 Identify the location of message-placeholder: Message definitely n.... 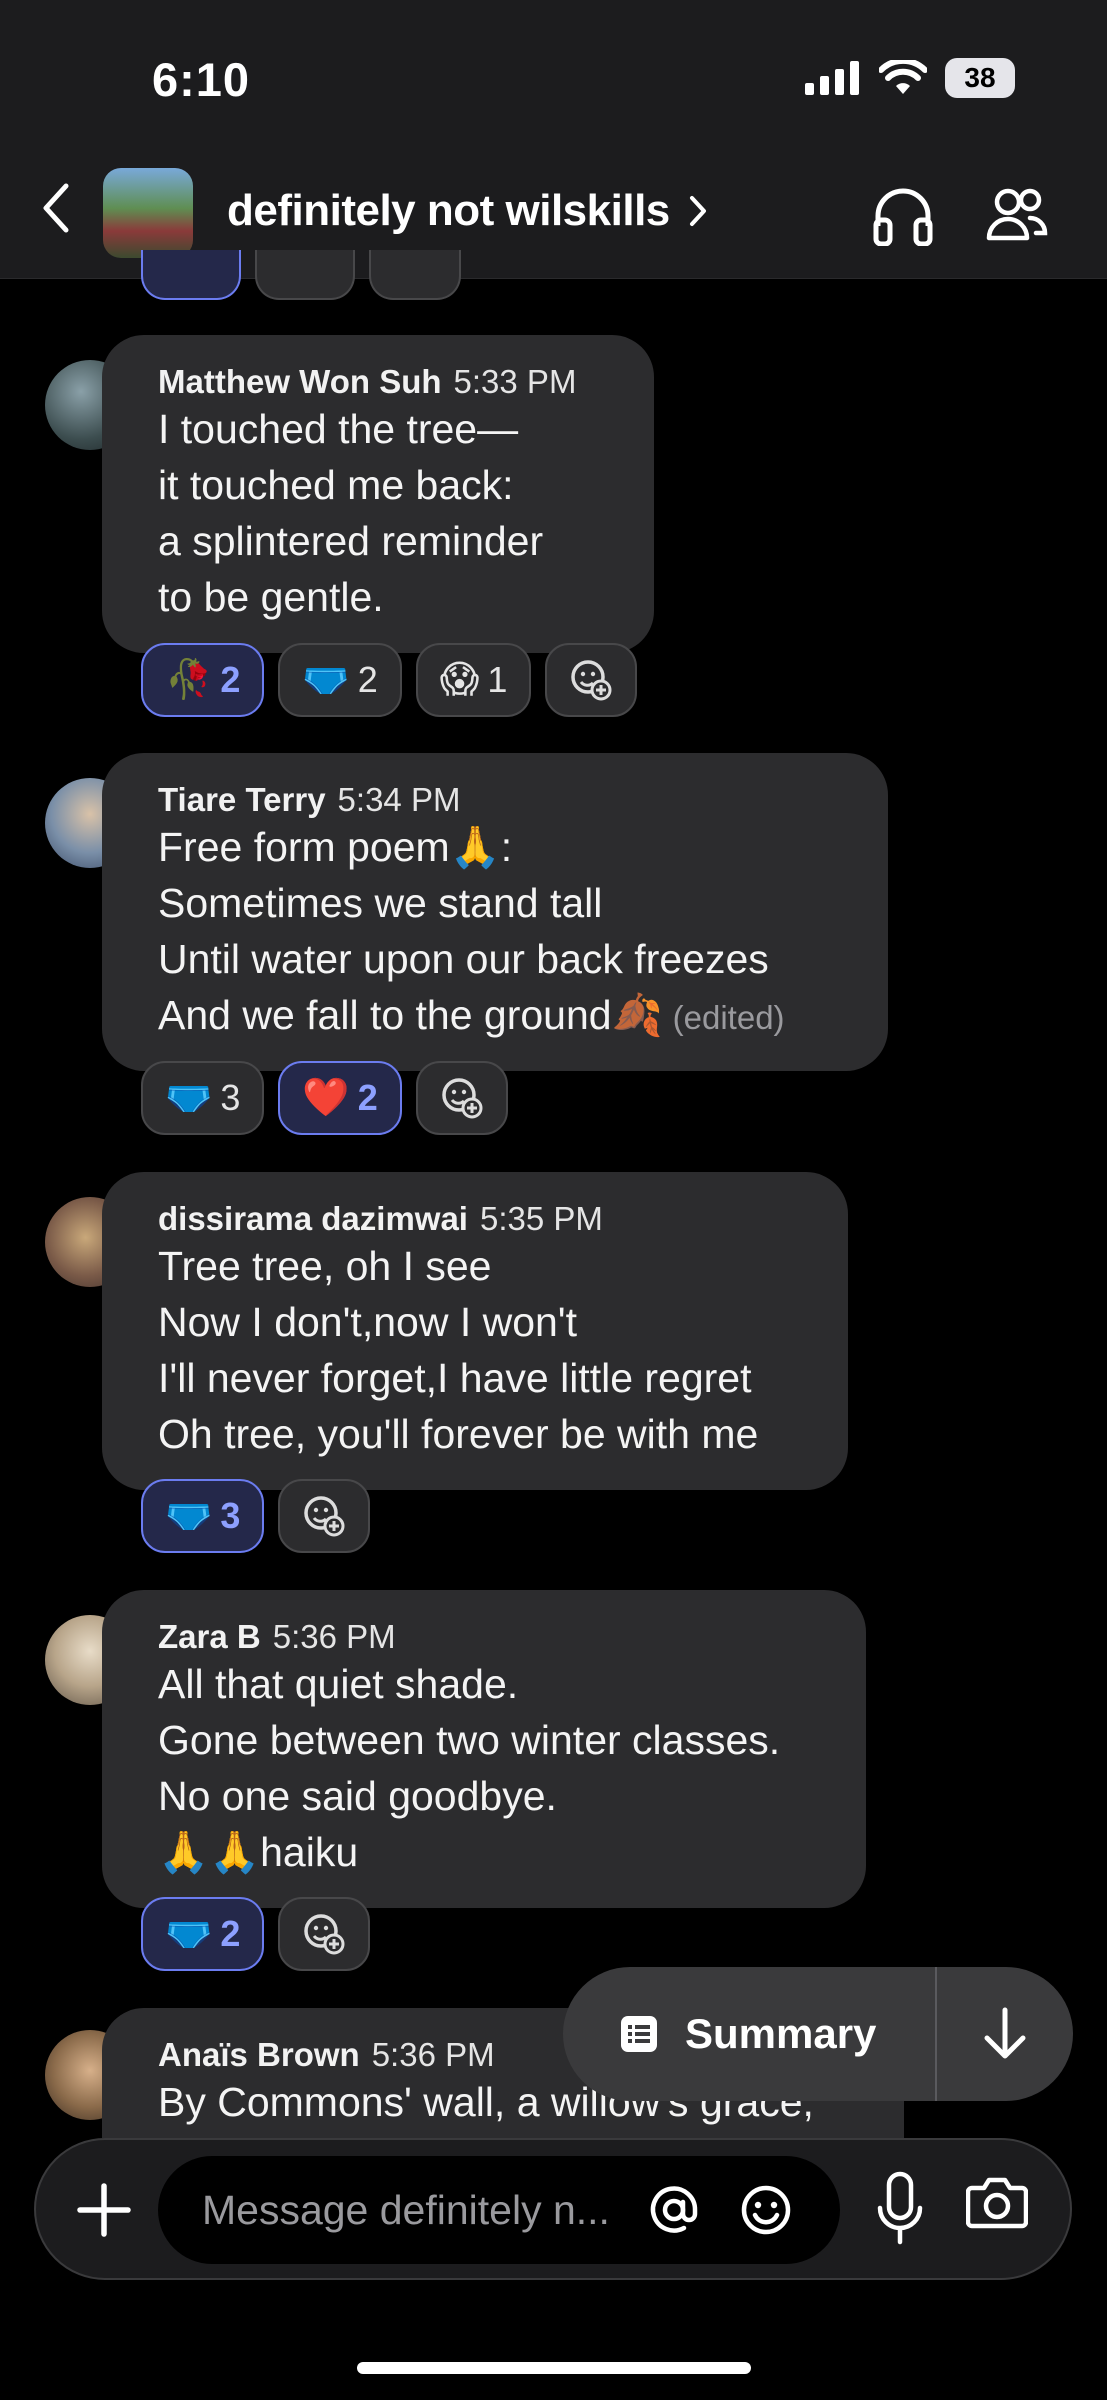
(406, 2209).